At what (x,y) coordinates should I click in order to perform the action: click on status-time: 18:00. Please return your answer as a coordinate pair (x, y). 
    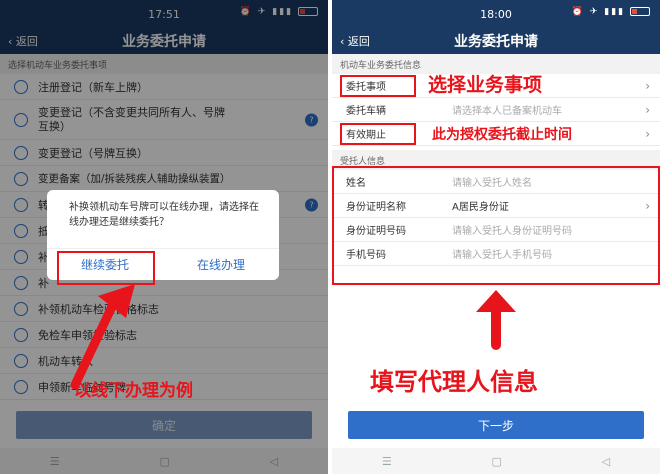
    Looking at the image, I should click on (496, 14).